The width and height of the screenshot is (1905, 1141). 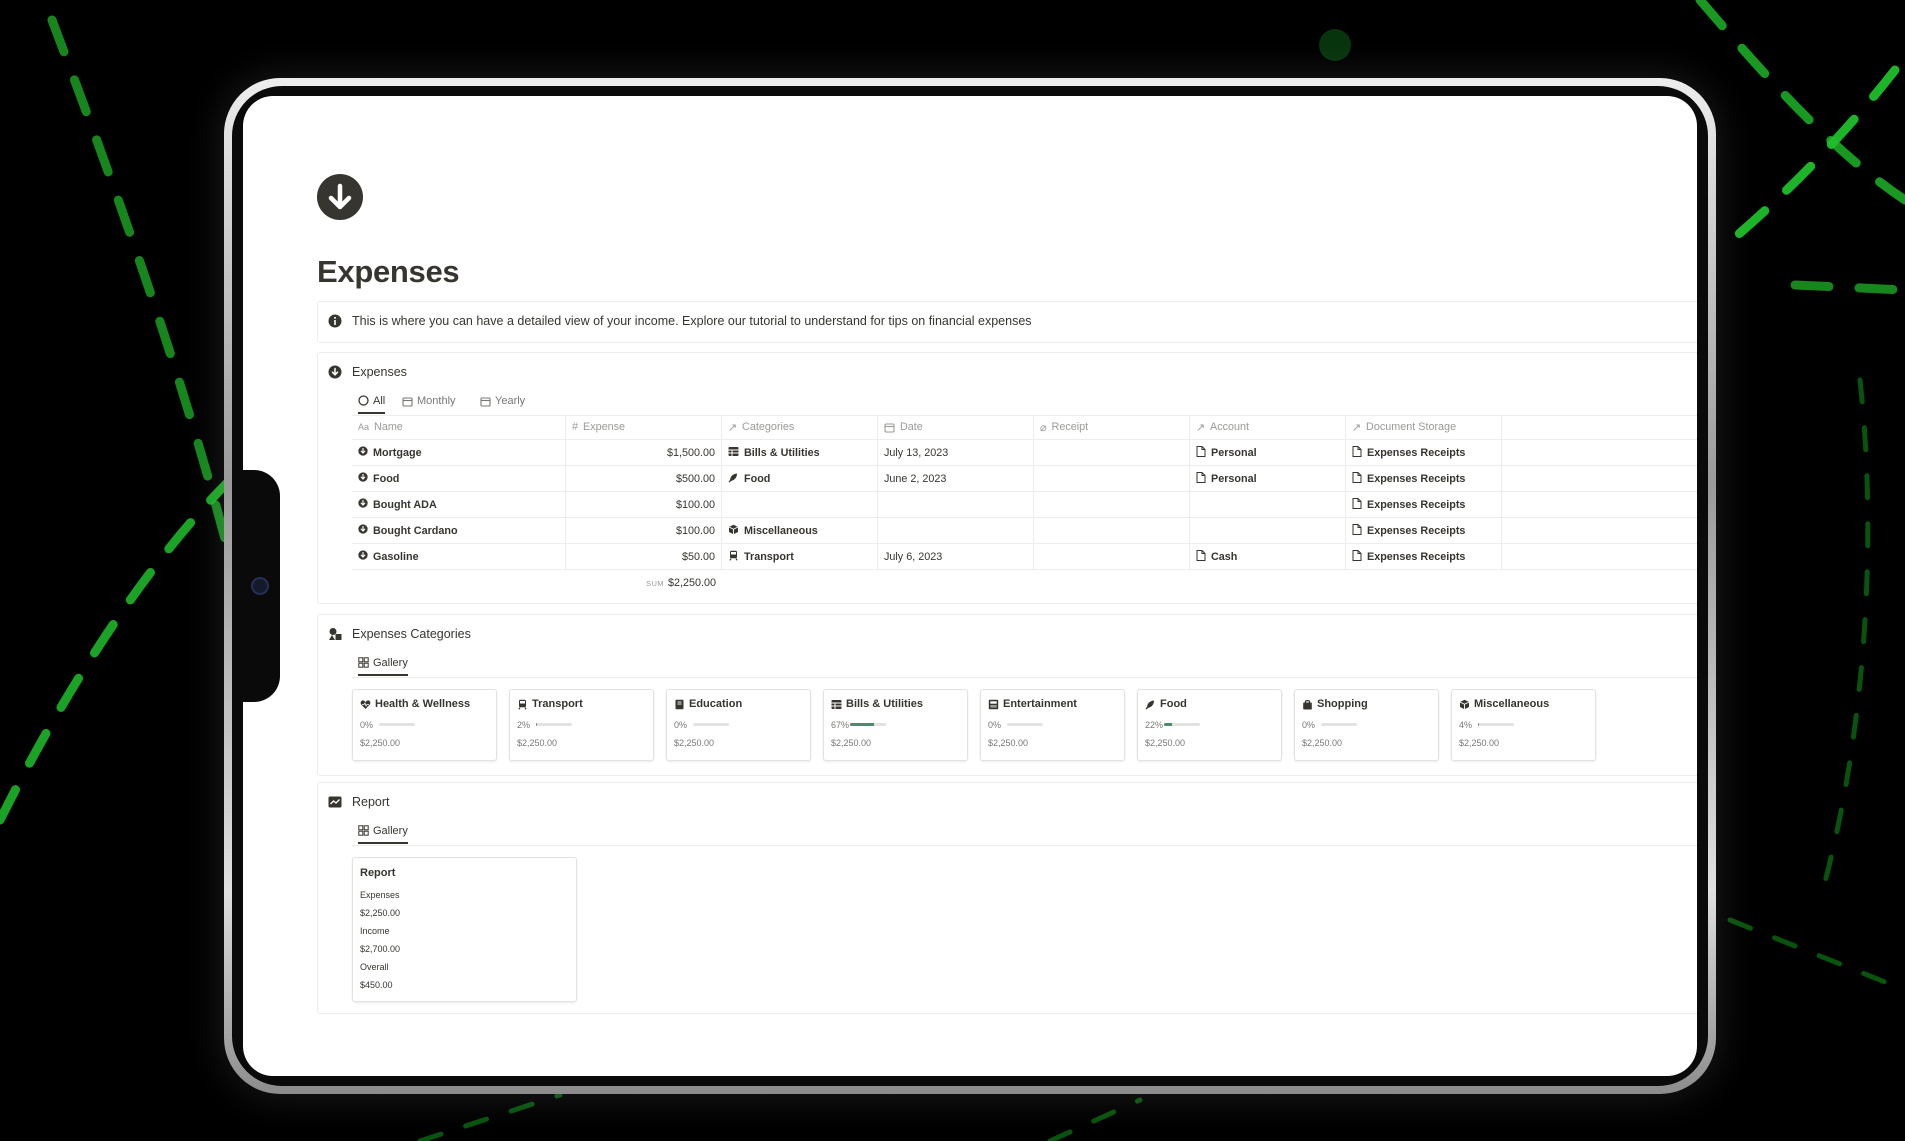 I want to click on card-percent: 0%, so click(x=1309, y=725).